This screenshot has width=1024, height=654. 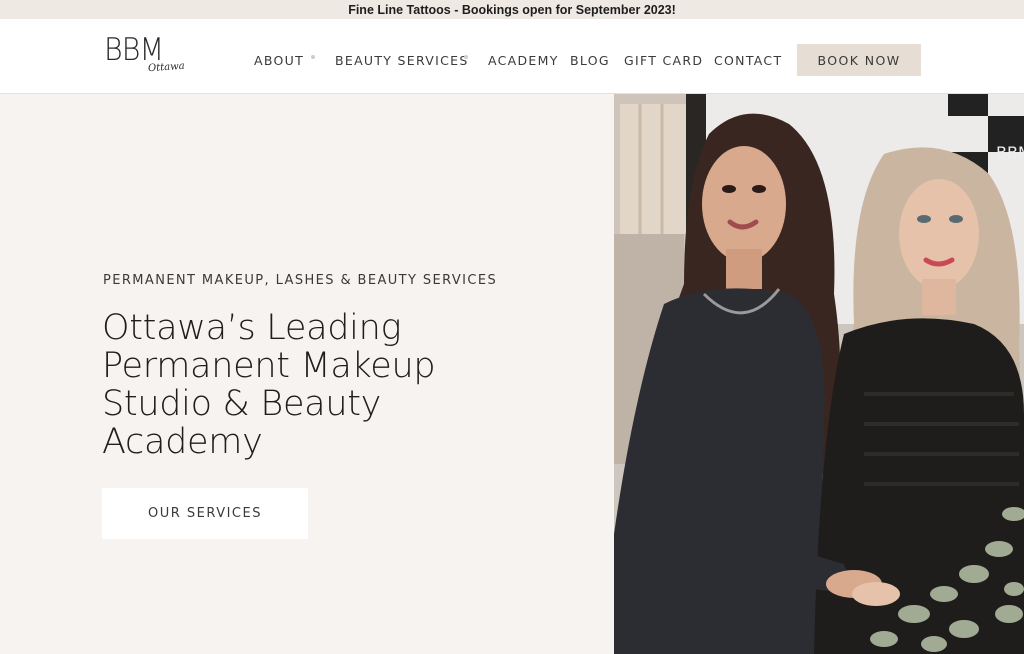 I want to click on nav-item-gift-card: GIFT CARD, so click(x=663, y=60).